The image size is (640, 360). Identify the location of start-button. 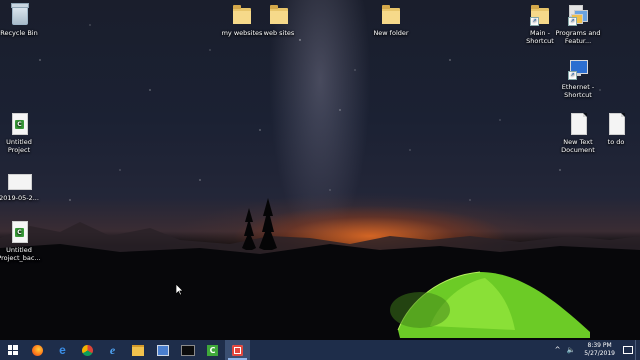
(12, 350).